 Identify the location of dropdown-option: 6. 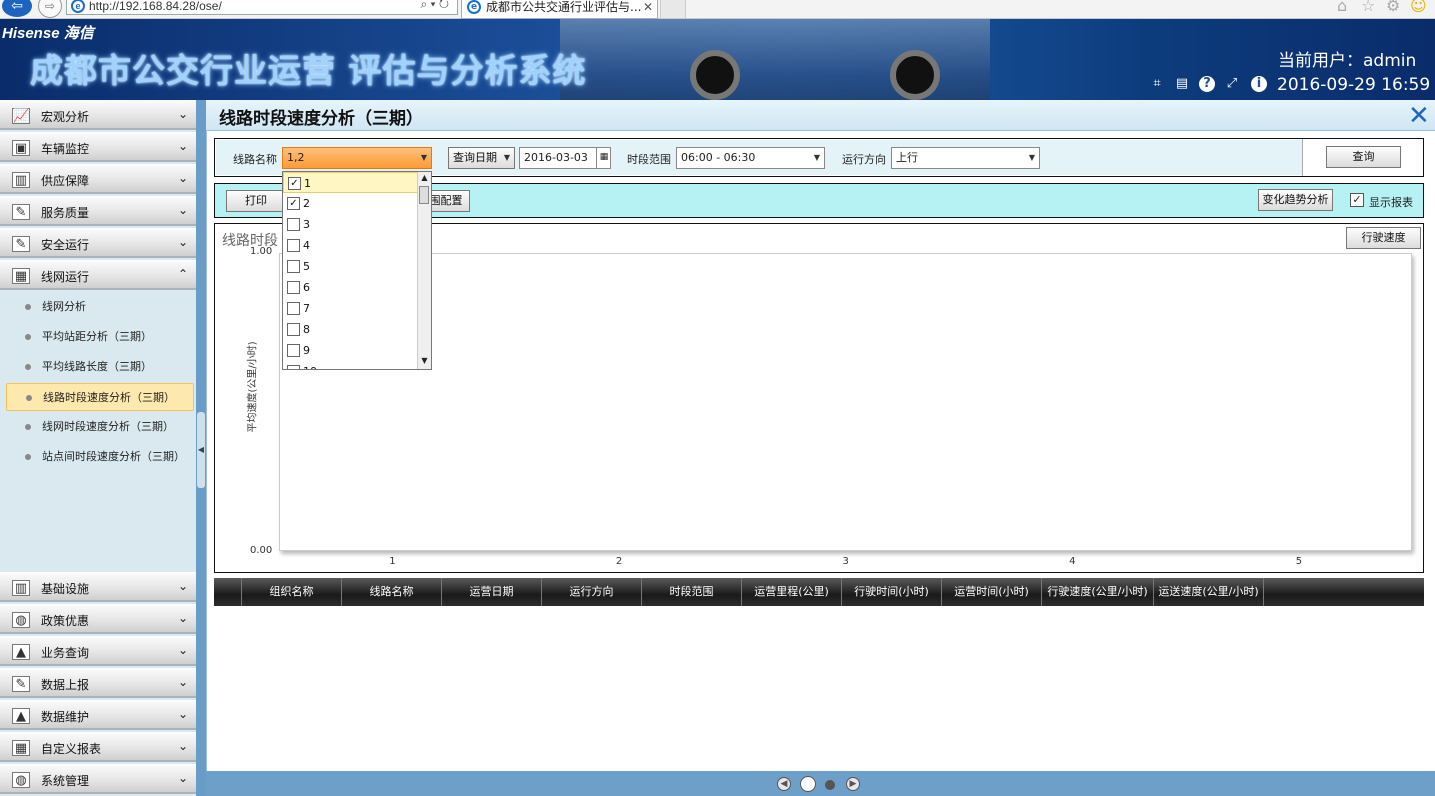
(351, 287).